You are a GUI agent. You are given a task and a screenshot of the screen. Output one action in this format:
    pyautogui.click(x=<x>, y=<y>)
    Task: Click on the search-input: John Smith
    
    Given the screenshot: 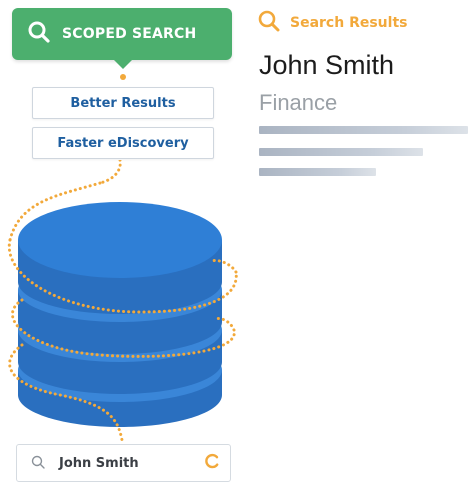 What is the action you would take?
    pyautogui.click(x=123, y=463)
    